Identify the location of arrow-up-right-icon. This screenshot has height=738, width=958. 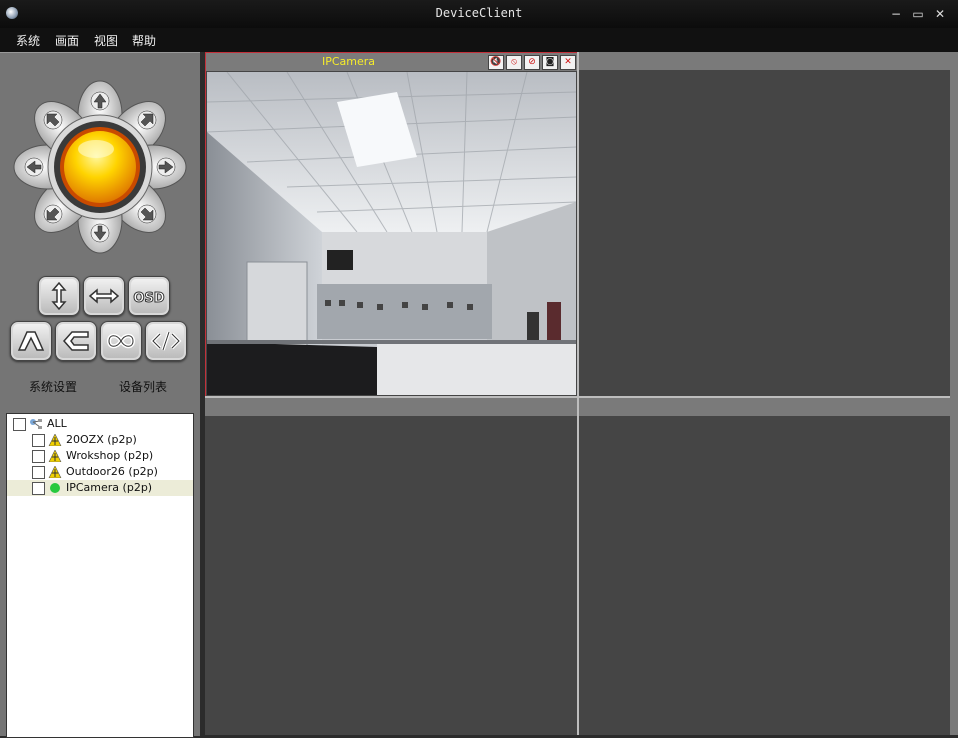
(147, 120).